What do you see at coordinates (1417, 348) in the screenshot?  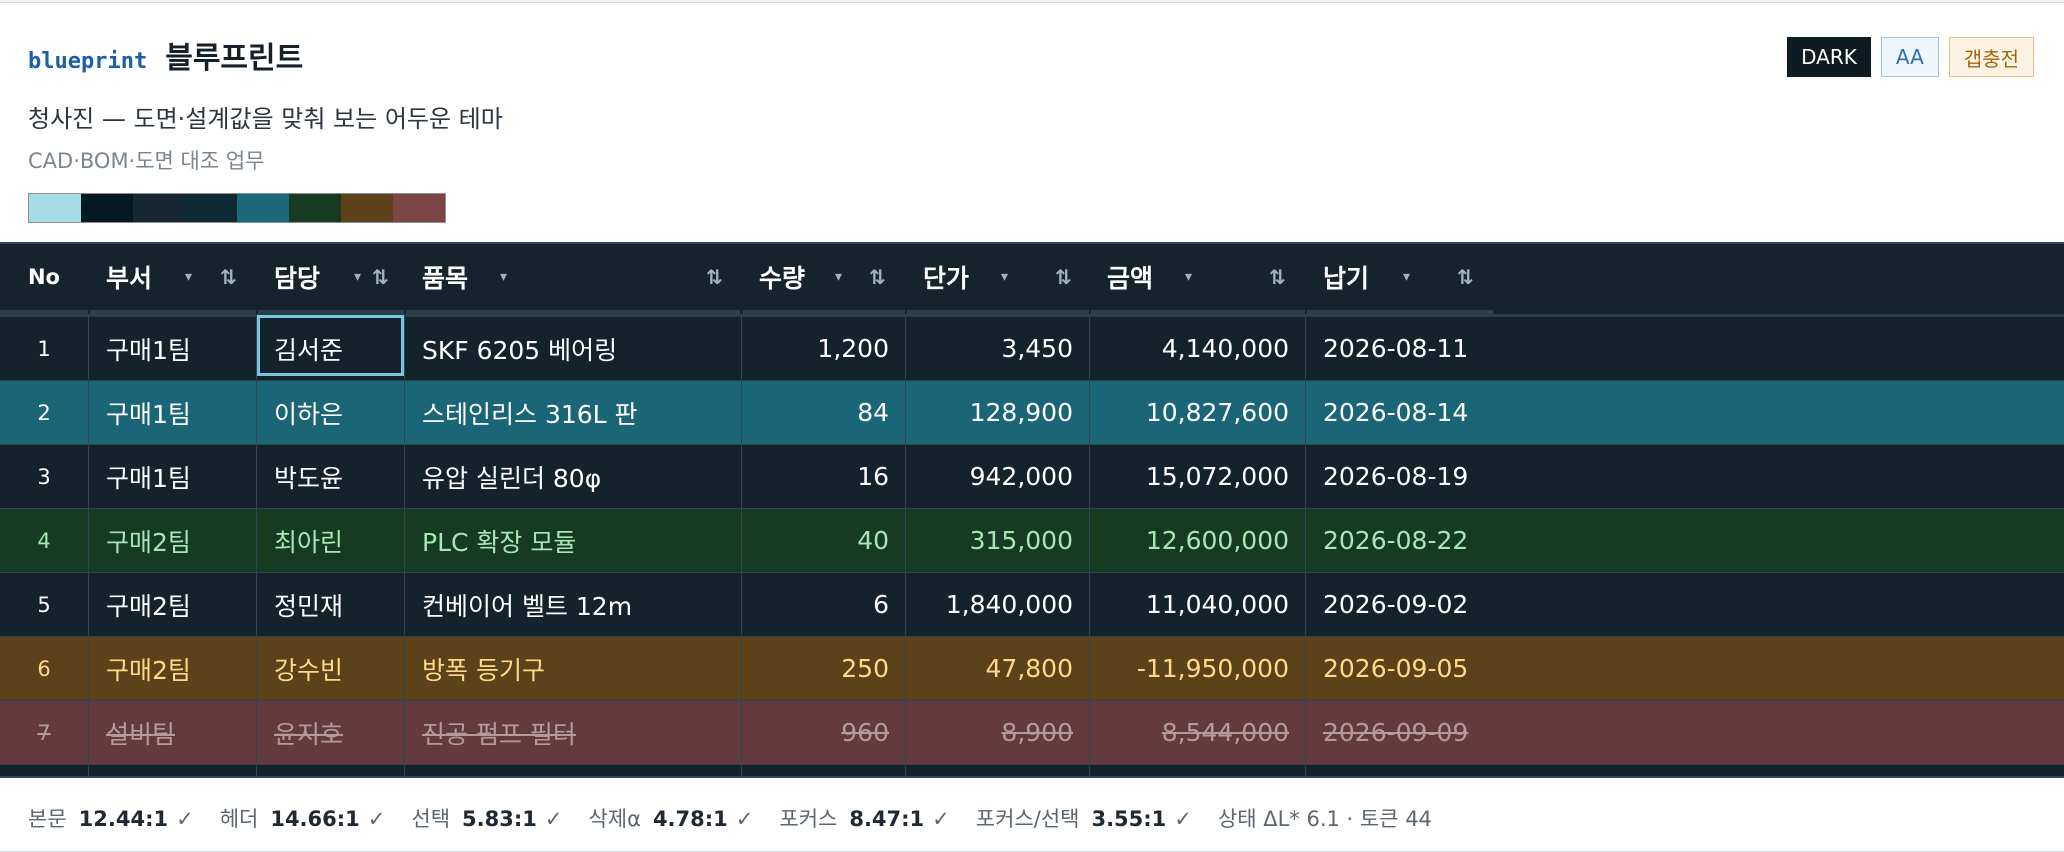 I see `cell-due: 2026-08-11` at bounding box center [1417, 348].